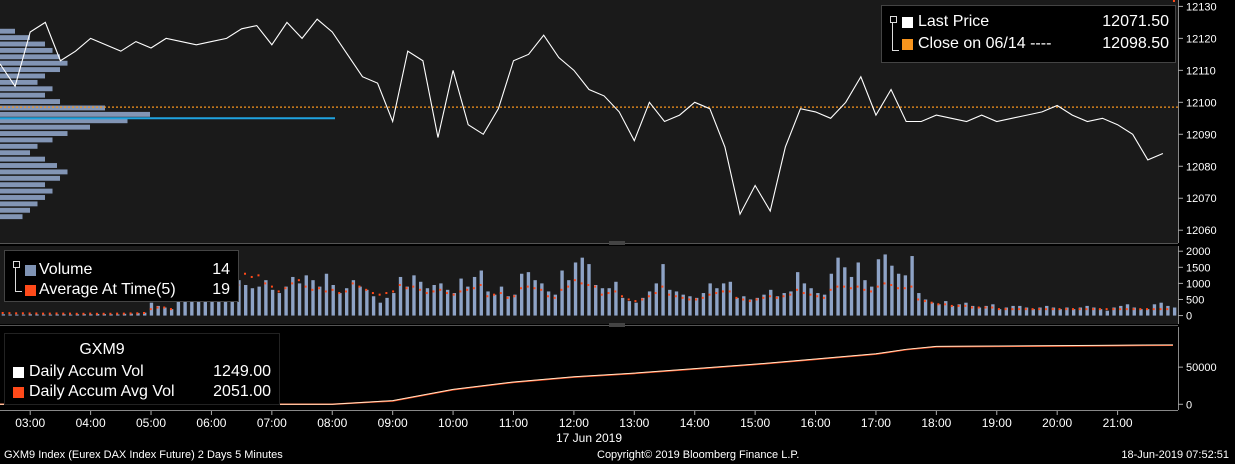 The width and height of the screenshot is (1235, 464). Describe the element at coordinates (1201, 103) in the screenshot. I see `price-y-tick-label: 12100` at that location.